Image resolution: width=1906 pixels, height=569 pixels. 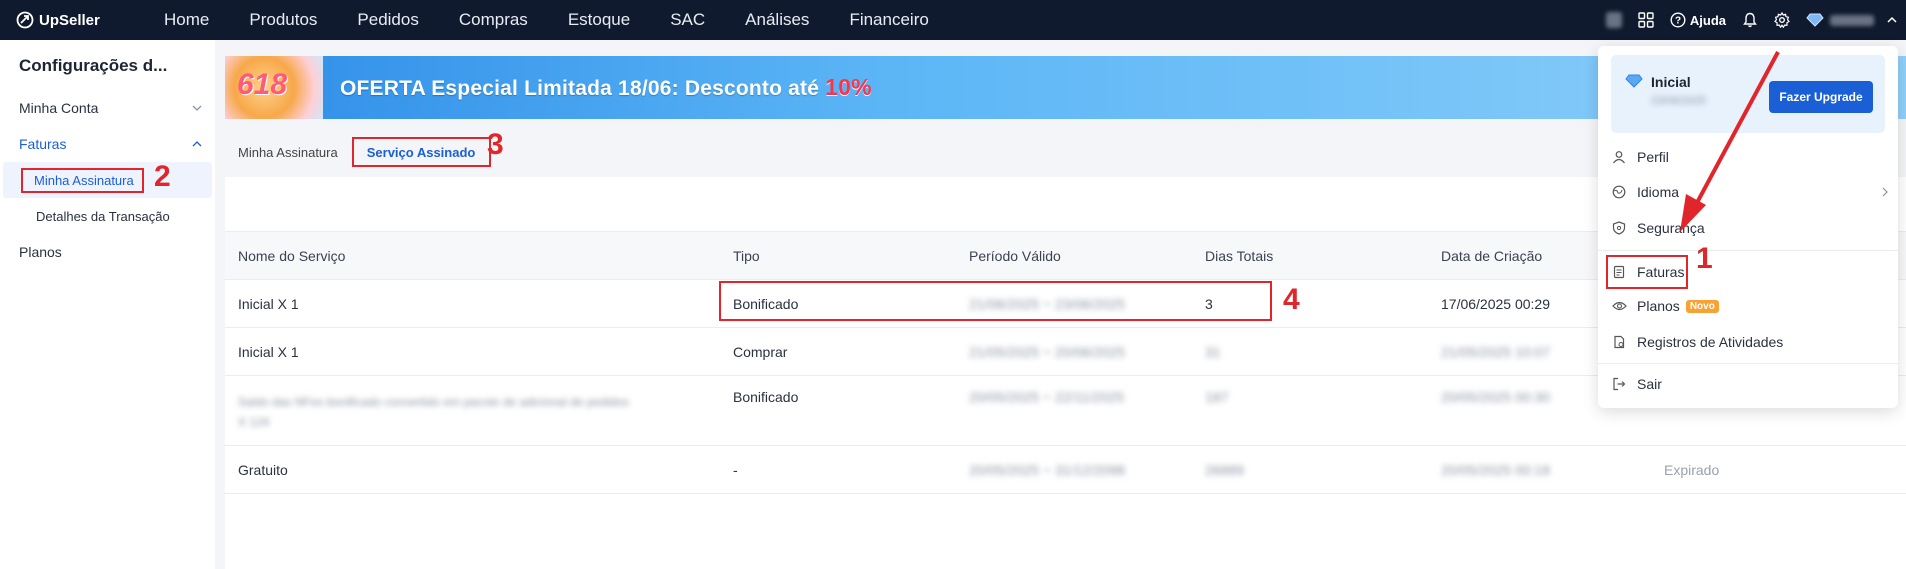 What do you see at coordinates (1619, 342) in the screenshot?
I see `activity-log-icon` at bounding box center [1619, 342].